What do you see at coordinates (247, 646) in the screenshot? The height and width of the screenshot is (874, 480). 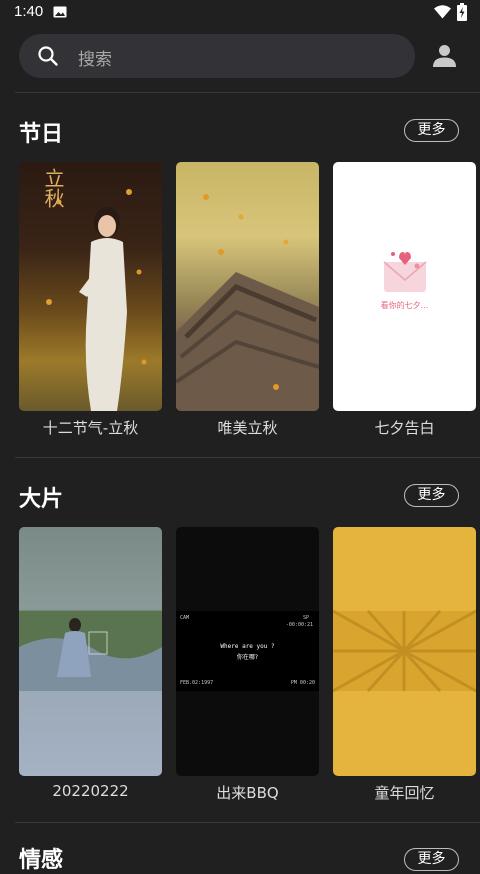 I see `overlay-title: Where are you ?` at bounding box center [247, 646].